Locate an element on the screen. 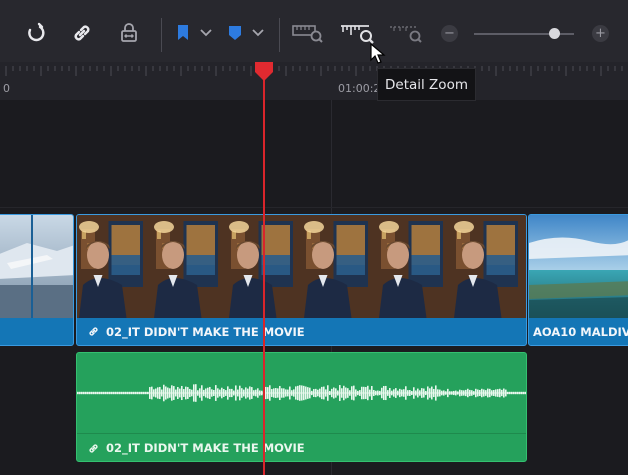 The width and height of the screenshot is (628, 475). toolbar-separator is located at coordinates (279, 35).